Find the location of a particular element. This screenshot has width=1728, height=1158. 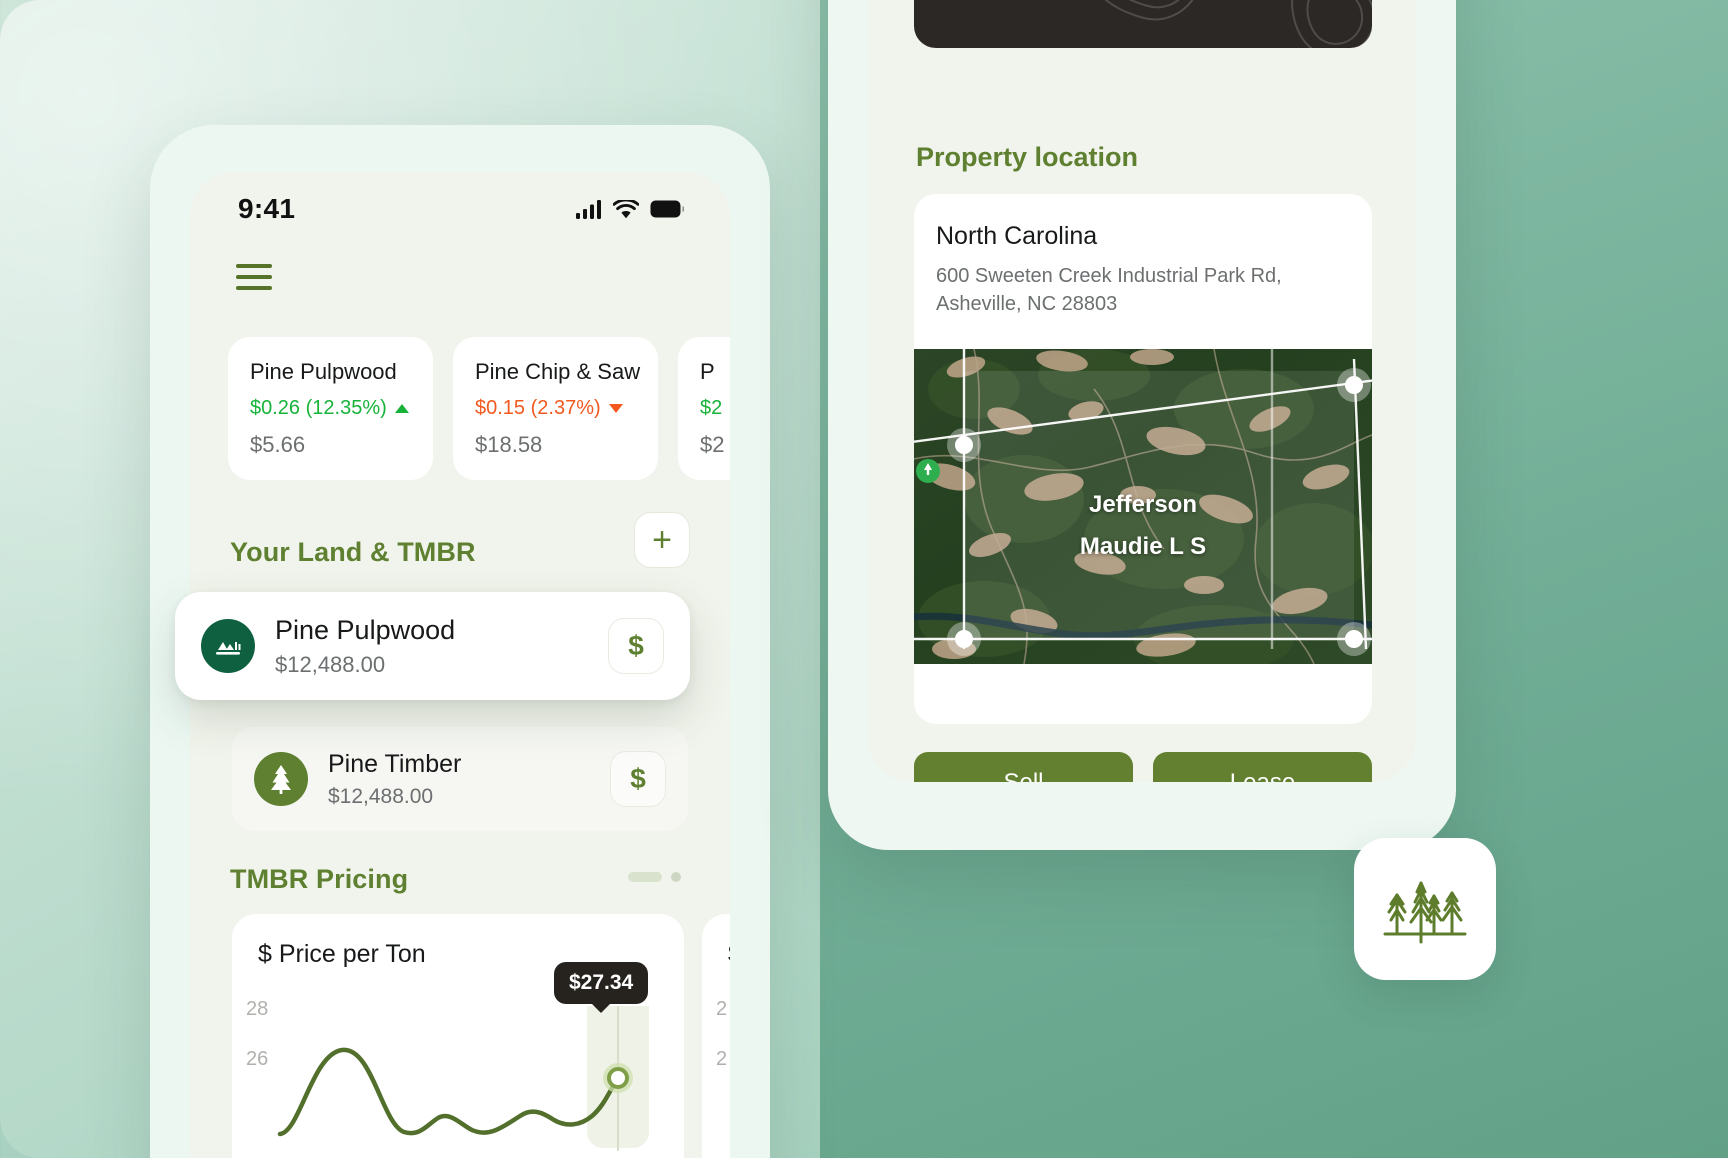

price-card-delta-text: $0.15 (2.37%) is located at coordinates (538, 408).